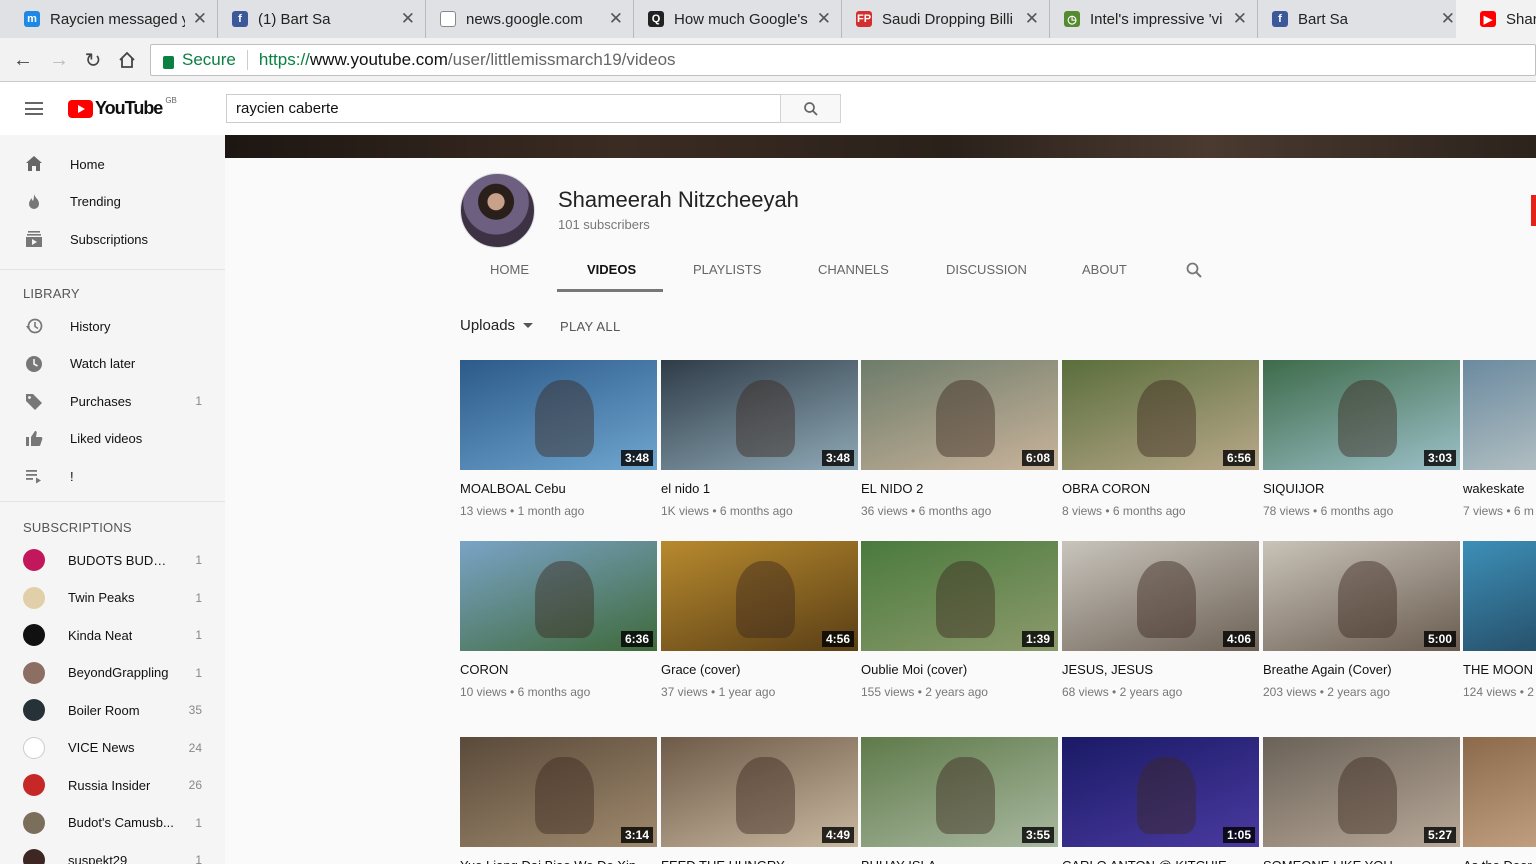 The width and height of the screenshot is (1536, 864). What do you see at coordinates (112, 710) in the screenshot?
I see `subscription-item: Boiler Room 35` at bounding box center [112, 710].